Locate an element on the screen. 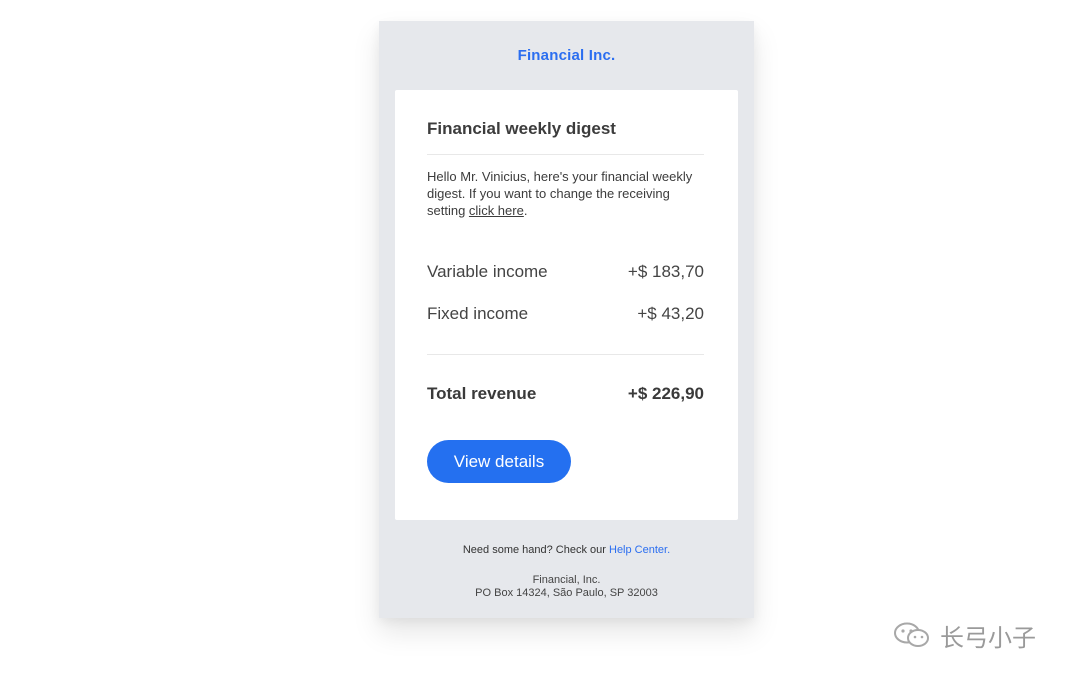 The width and height of the screenshot is (1080, 681). row-label: Fixed income is located at coordinates (478, 313).